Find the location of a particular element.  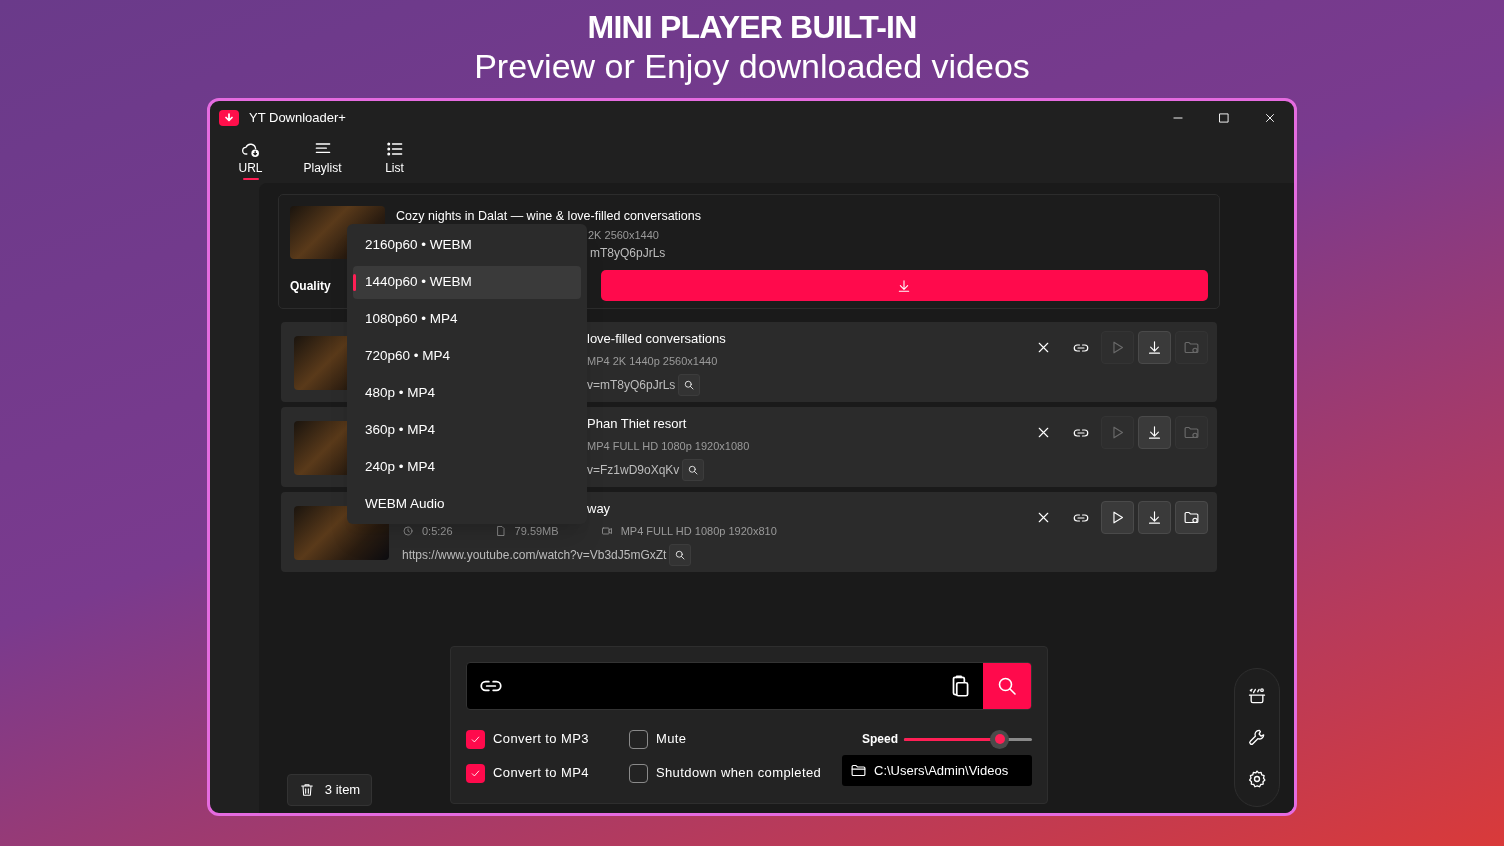

item-url: v=mT8yQ6pJrLs is located at coordinates (631, 385).